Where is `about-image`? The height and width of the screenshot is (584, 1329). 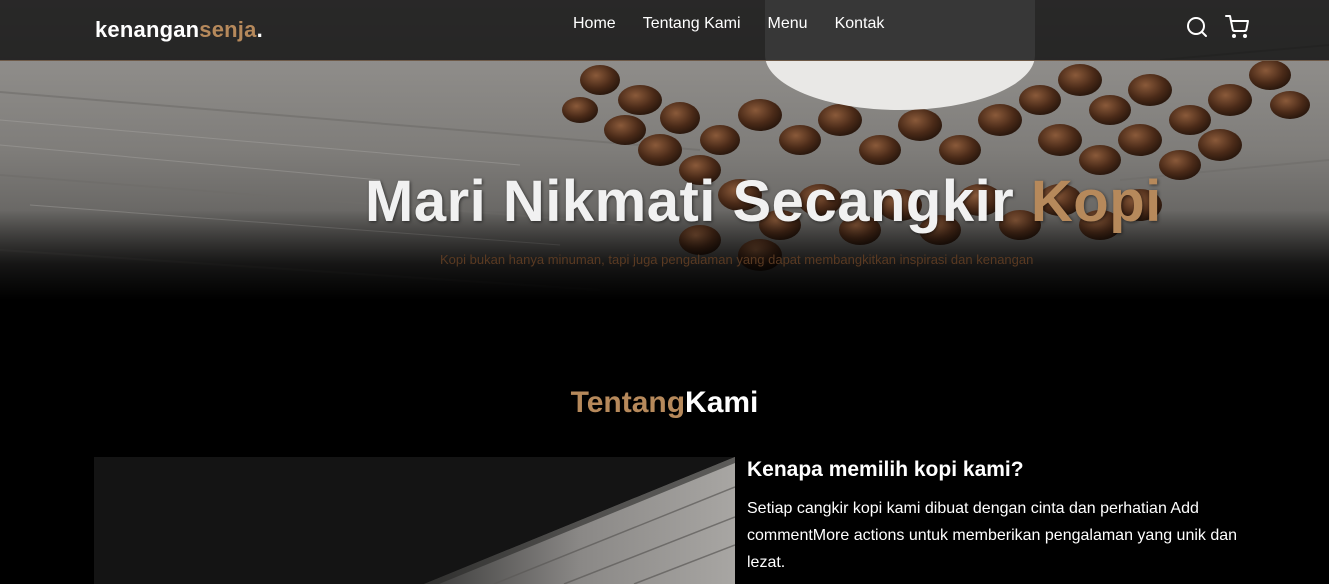
about-image is located at coordinates (414, 520).